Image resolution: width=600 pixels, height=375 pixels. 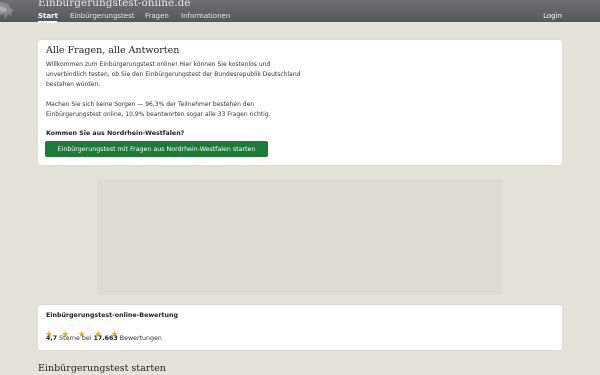 I want to click on login-link: Login, so click(x=552, y=16).